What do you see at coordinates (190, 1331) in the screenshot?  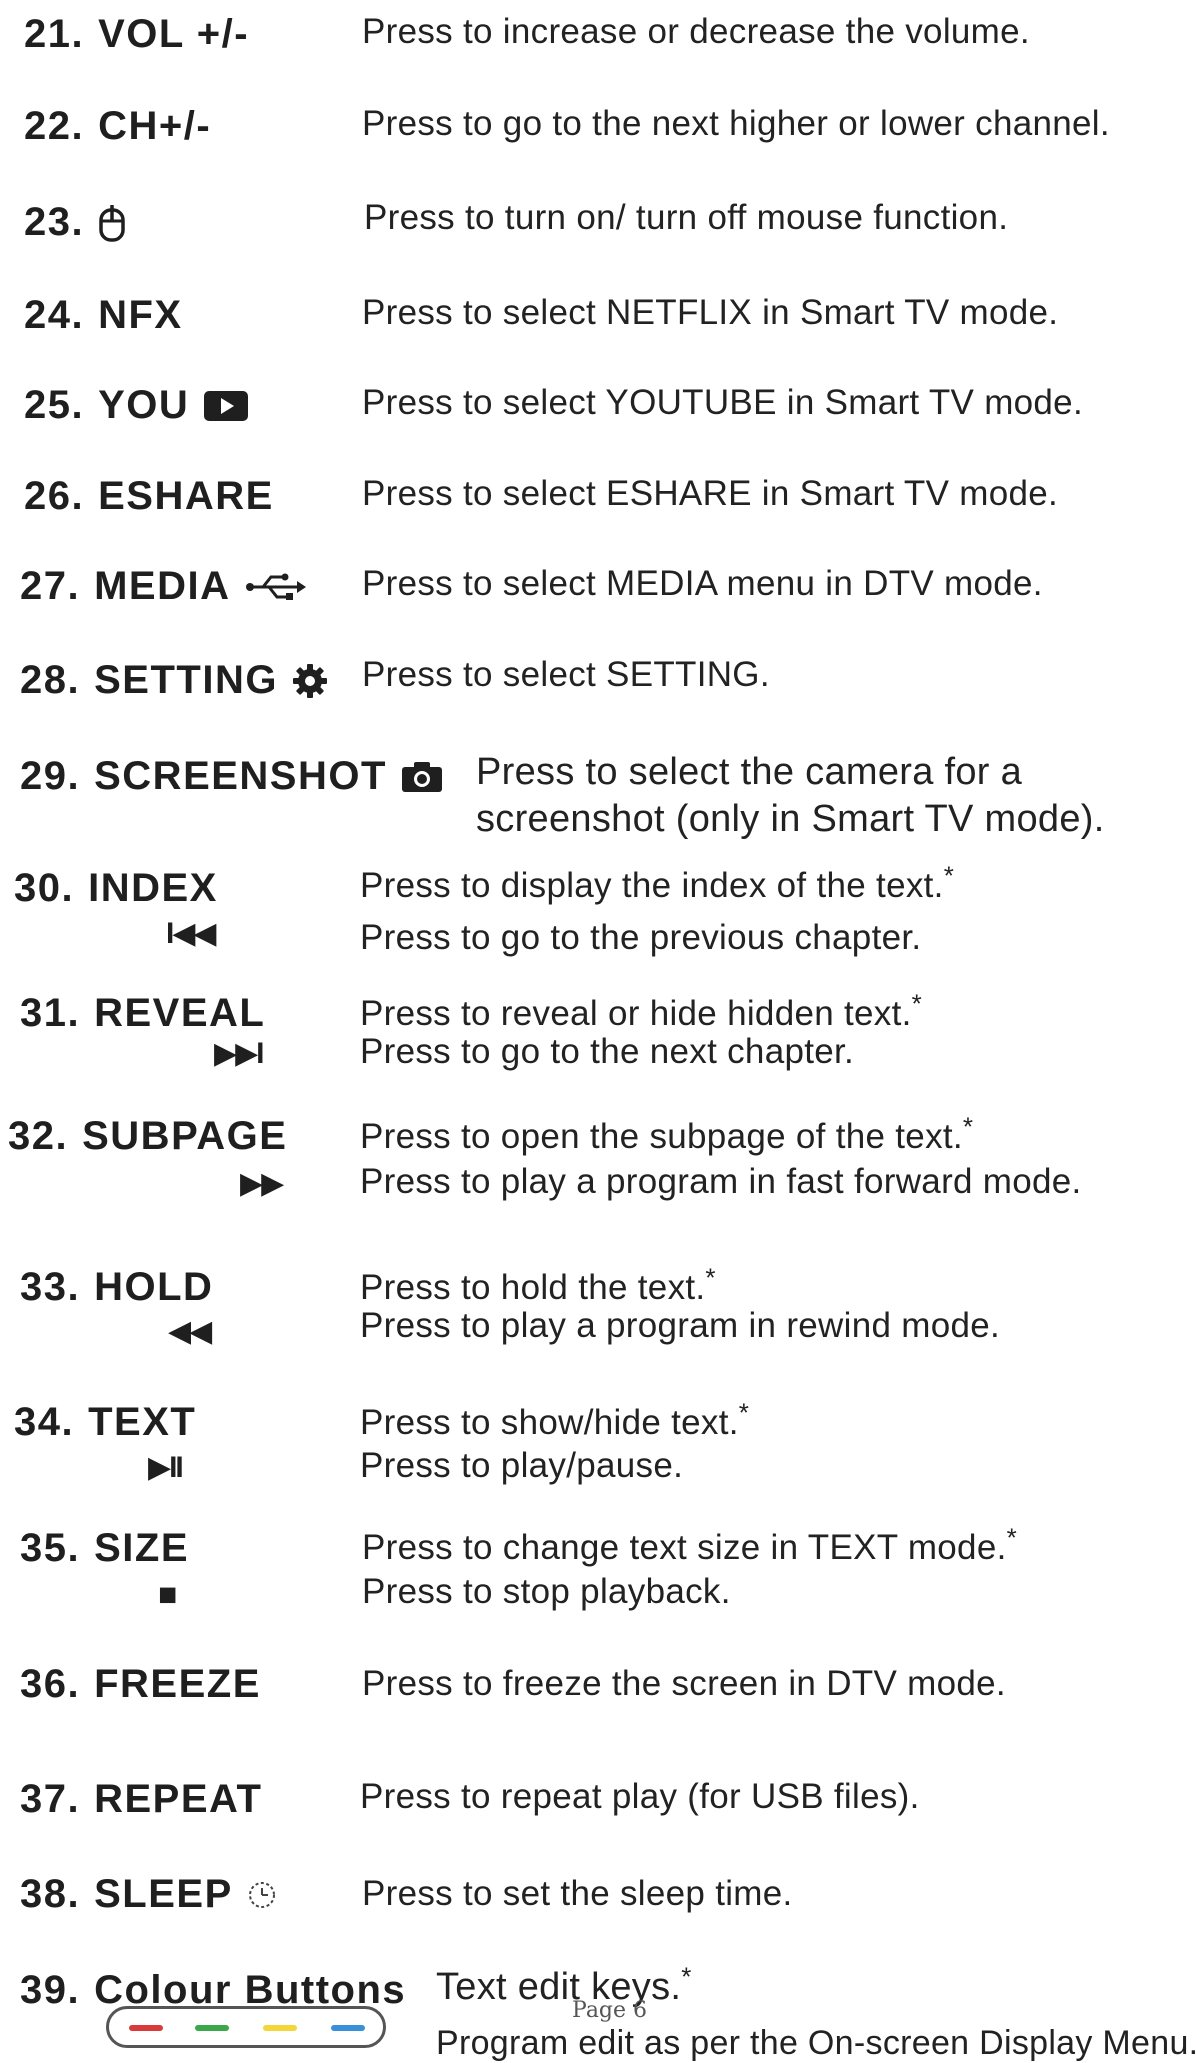 I see `rewind-icon: ◀◀` at bounding box center [190, 1331].